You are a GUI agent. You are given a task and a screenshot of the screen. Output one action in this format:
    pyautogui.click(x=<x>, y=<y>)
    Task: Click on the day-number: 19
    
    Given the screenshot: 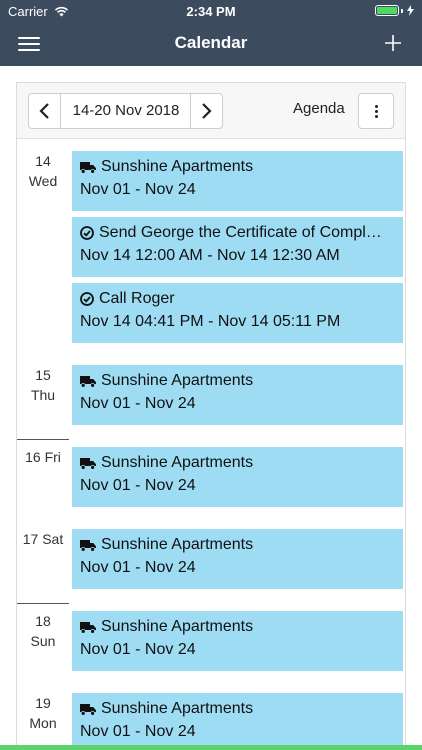 What is the action you would take?
    pyautogui.click(x=43, y=703)
    